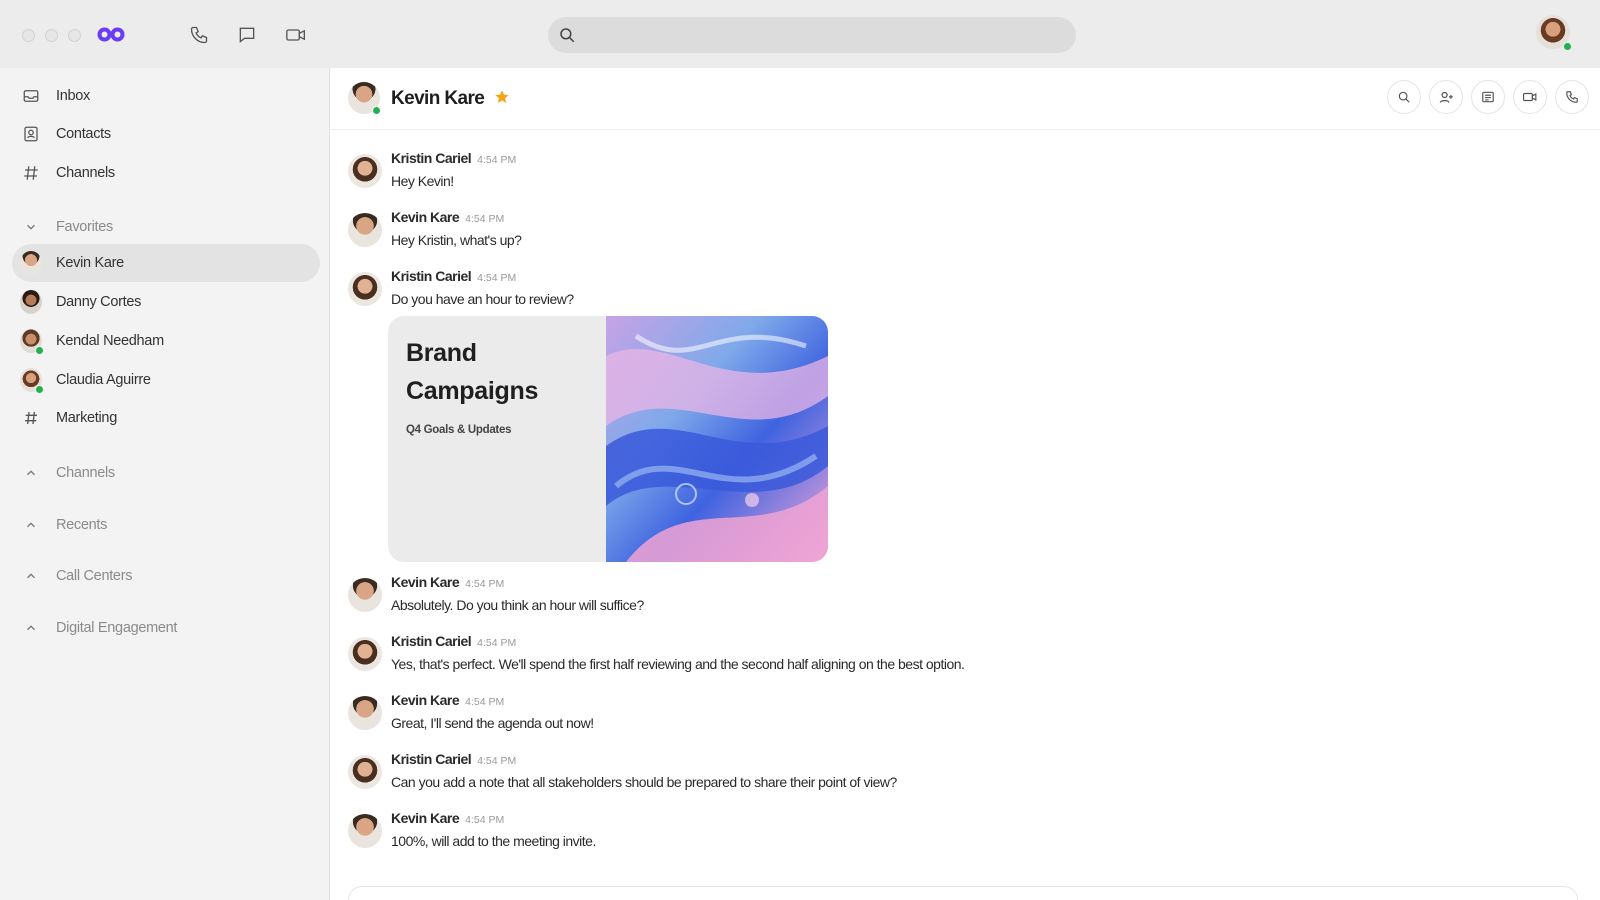 This screenshot has height=900, width=1600. What do you see at coordinates (482, 299) in the screenshot?
I see `message-text: Do you have an hour to review?` at bounding box center [482, 299].